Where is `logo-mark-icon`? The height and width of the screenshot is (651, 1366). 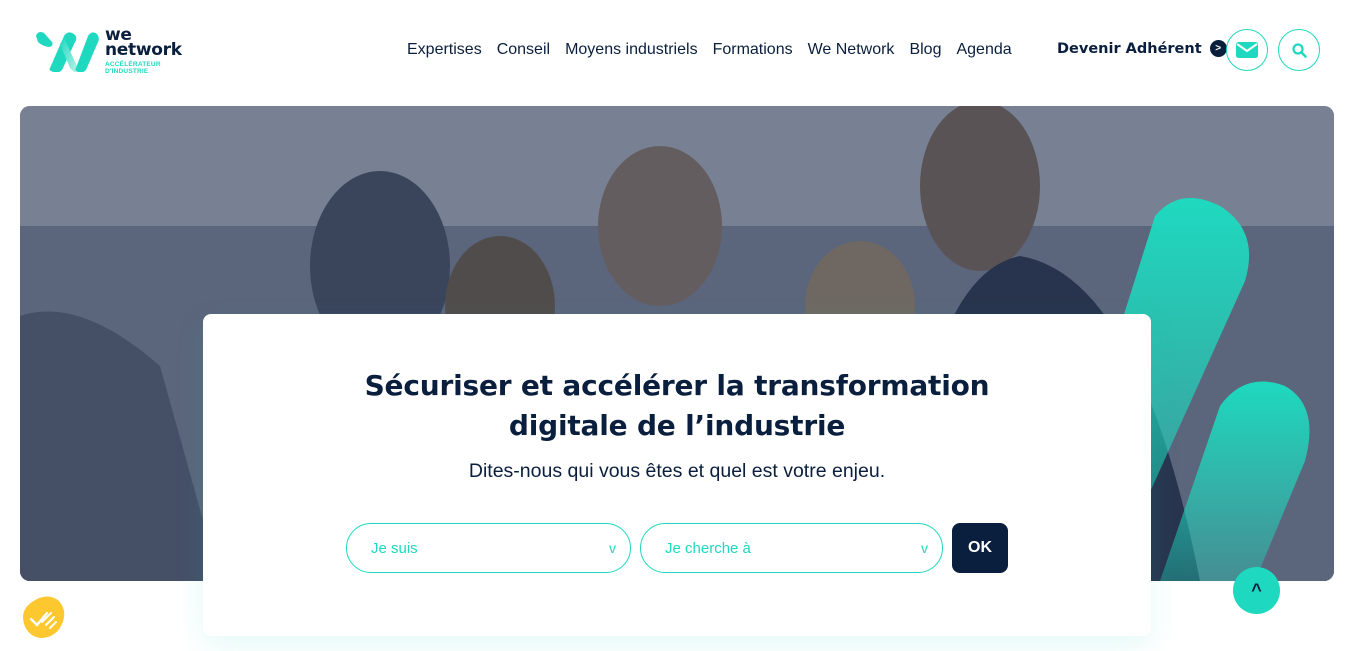
logo-mark-icon is located at coordinates (67, 52).